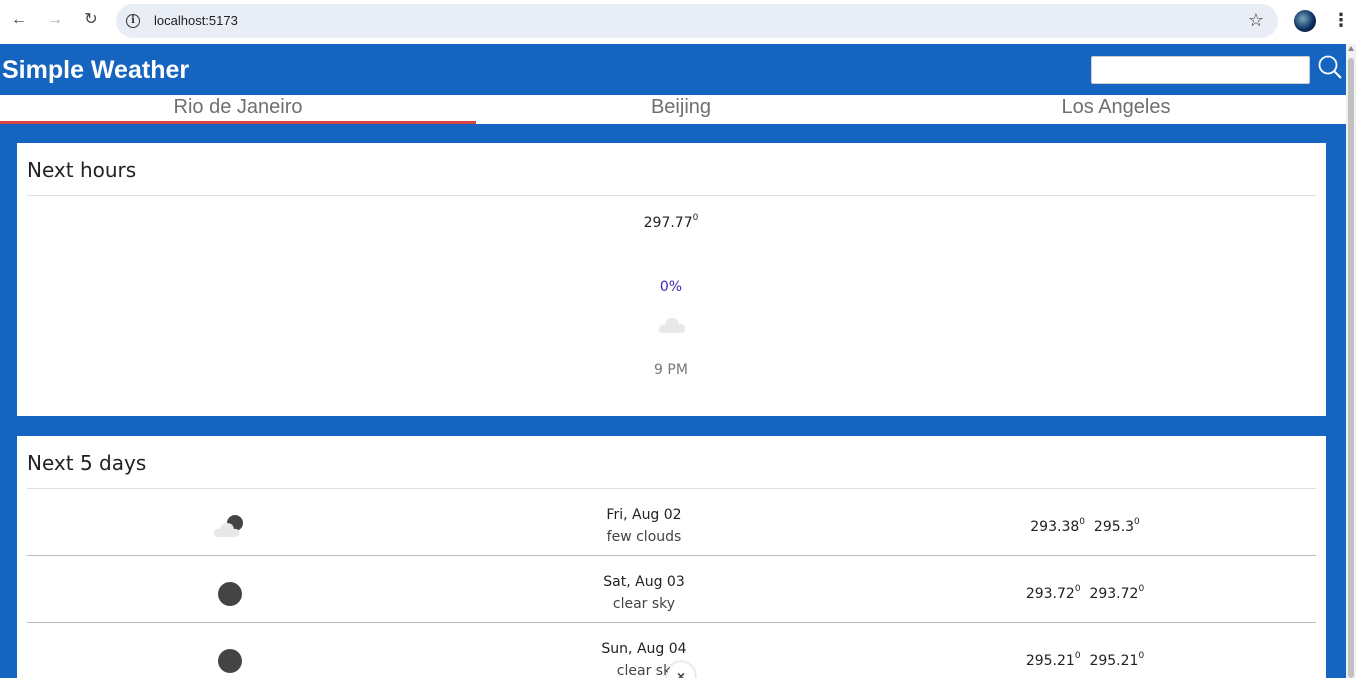 The image size is (1356, 678). What do you see at coordinates (673, 69) in the screenshot?
I see `app-header: Simple Weather` at bounding box center [673, 69].